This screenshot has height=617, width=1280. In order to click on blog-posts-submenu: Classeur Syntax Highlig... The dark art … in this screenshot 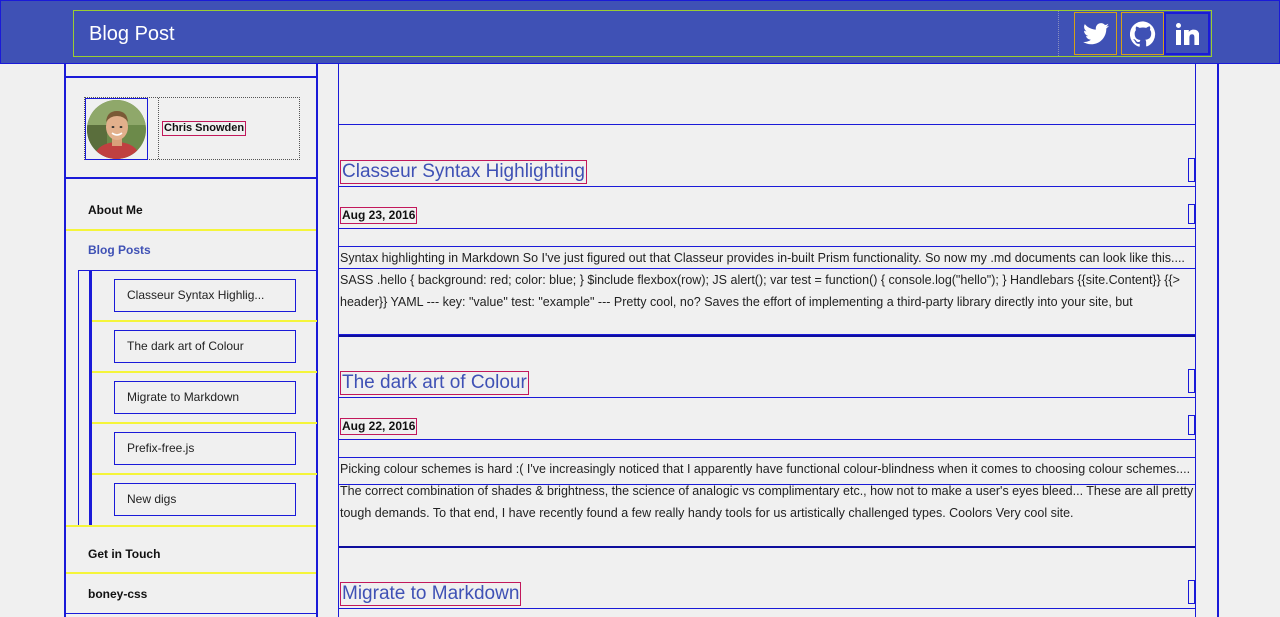, I will do `click(197, 398)`.